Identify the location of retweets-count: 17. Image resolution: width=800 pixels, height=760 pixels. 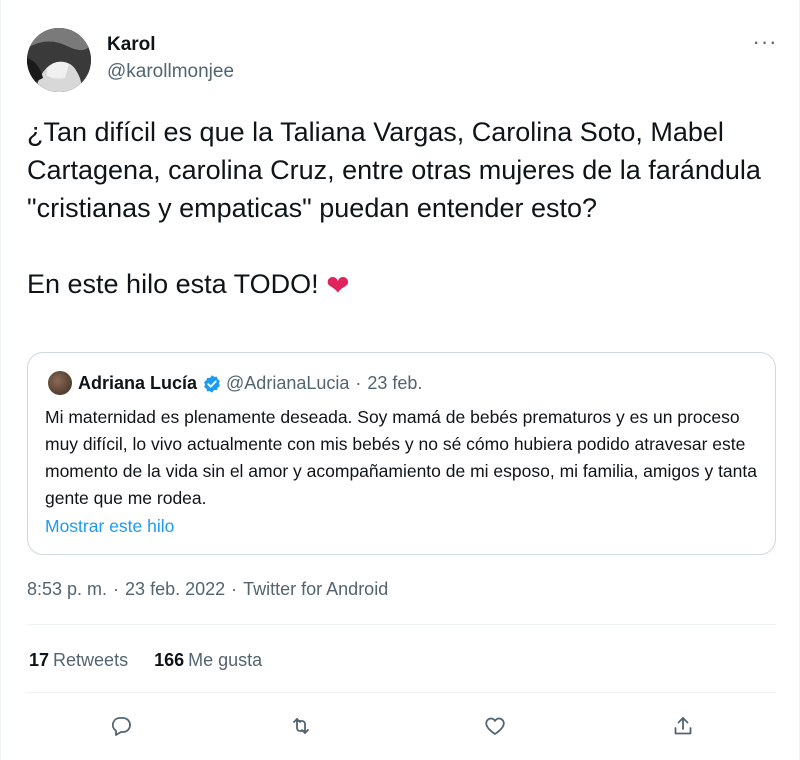
(39, 660).